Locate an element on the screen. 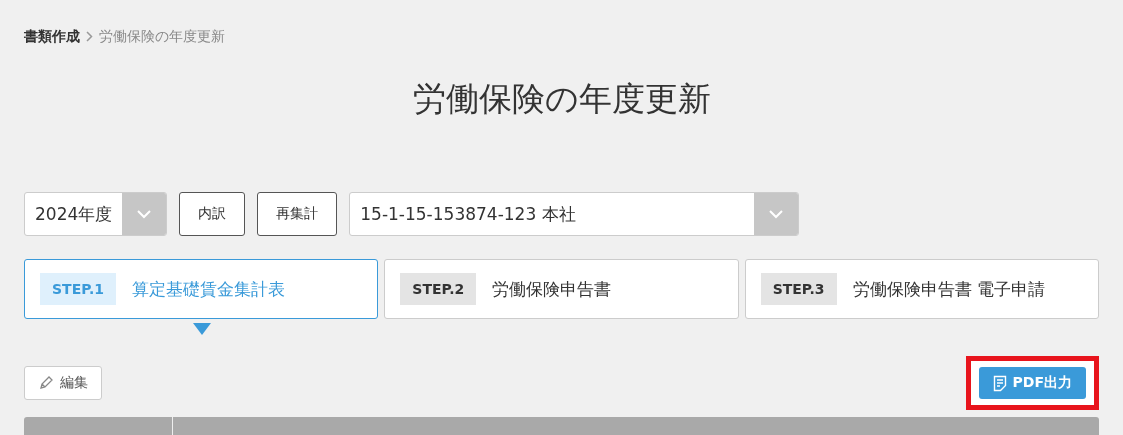 The image size is (1123, 435). step-badge: STEP.1 is located at coordinates (78, 289).